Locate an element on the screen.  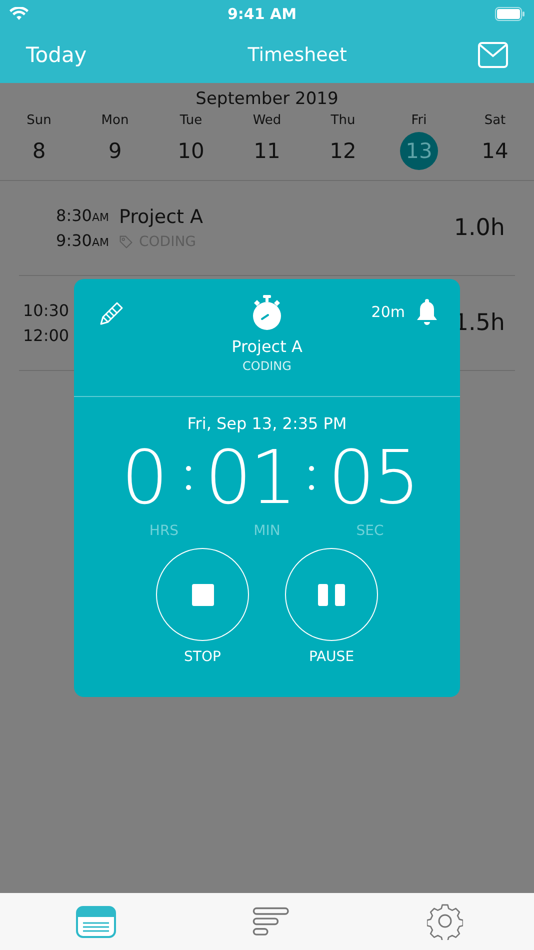
end-time: 9:30AM is located at coordinates (82, 240).